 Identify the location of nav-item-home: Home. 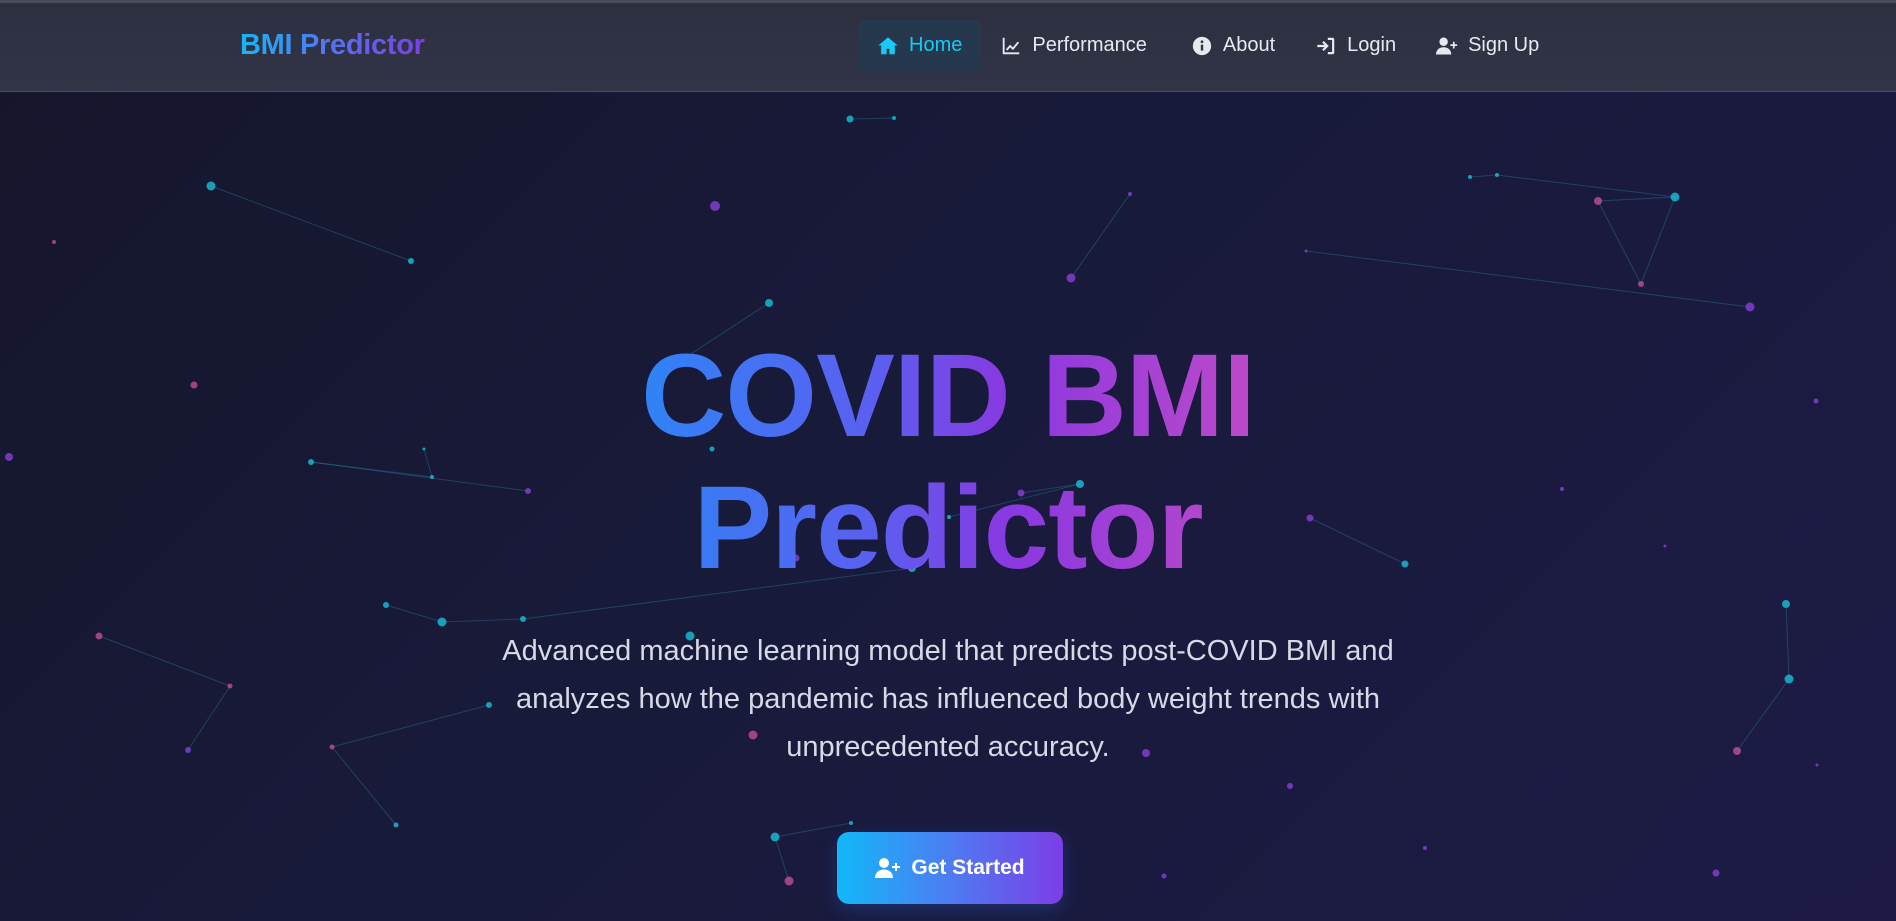
(920, 45).